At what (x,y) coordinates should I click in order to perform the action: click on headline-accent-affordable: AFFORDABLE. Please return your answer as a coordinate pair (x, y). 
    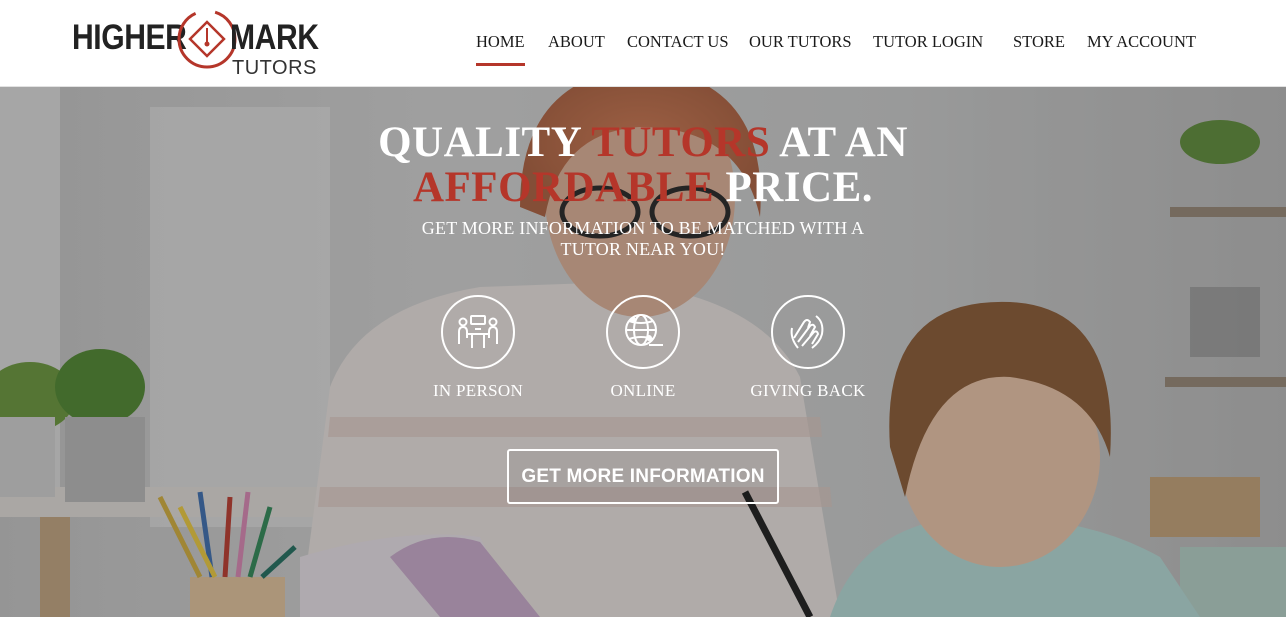
    Looking at the image, I should click on (563, 187).